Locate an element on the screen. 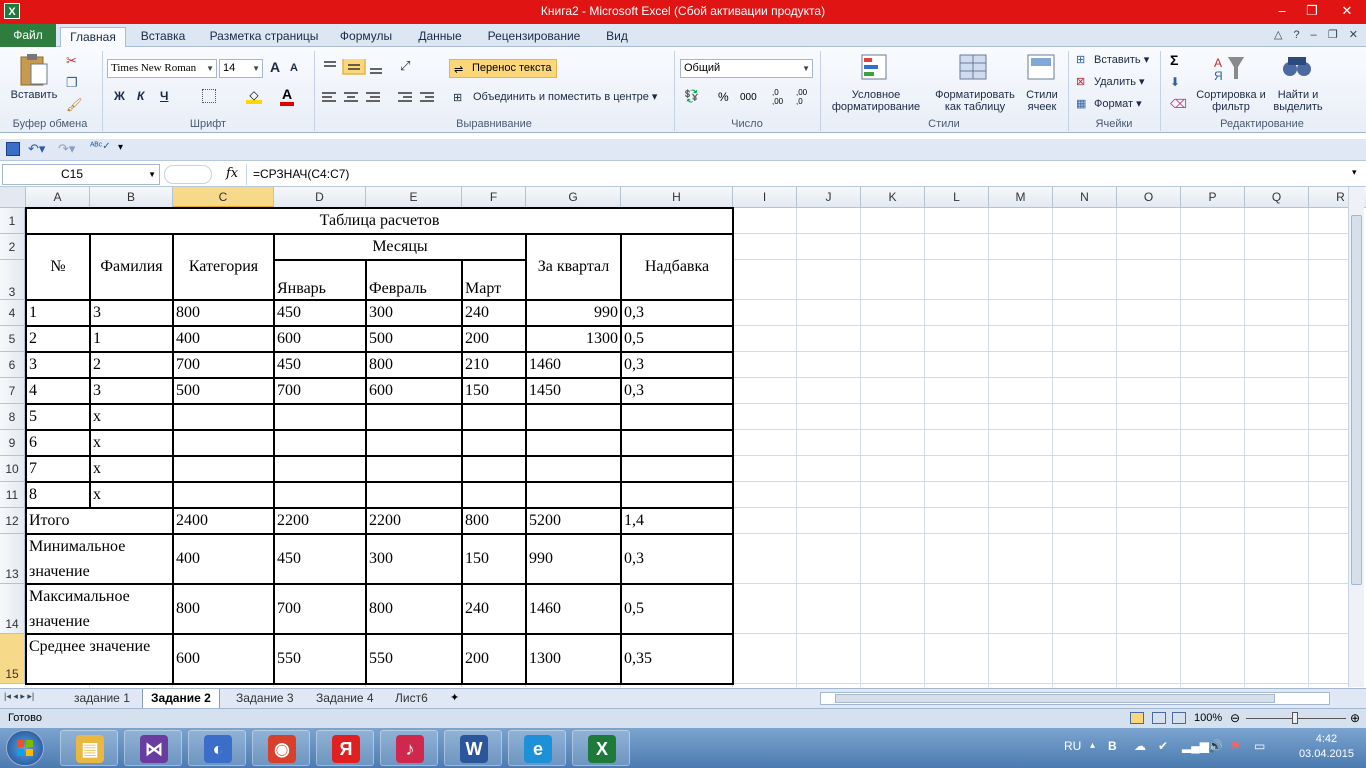 The image size is (1366, 768). zoom-level: 100% is located at coordinates (1208, 718).